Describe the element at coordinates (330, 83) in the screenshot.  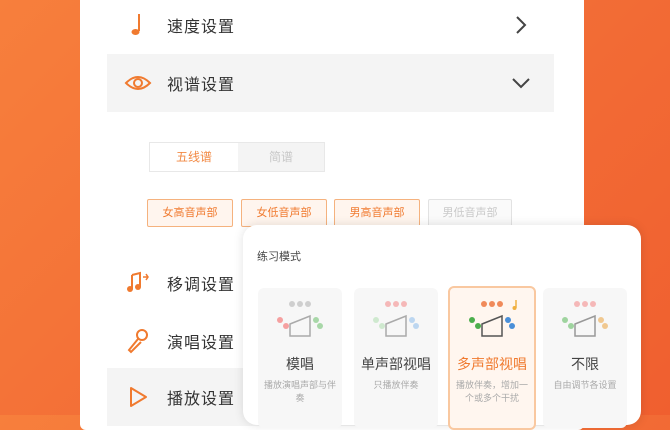
I see `sight-reading-settings-row: 视谱设置` at that location.